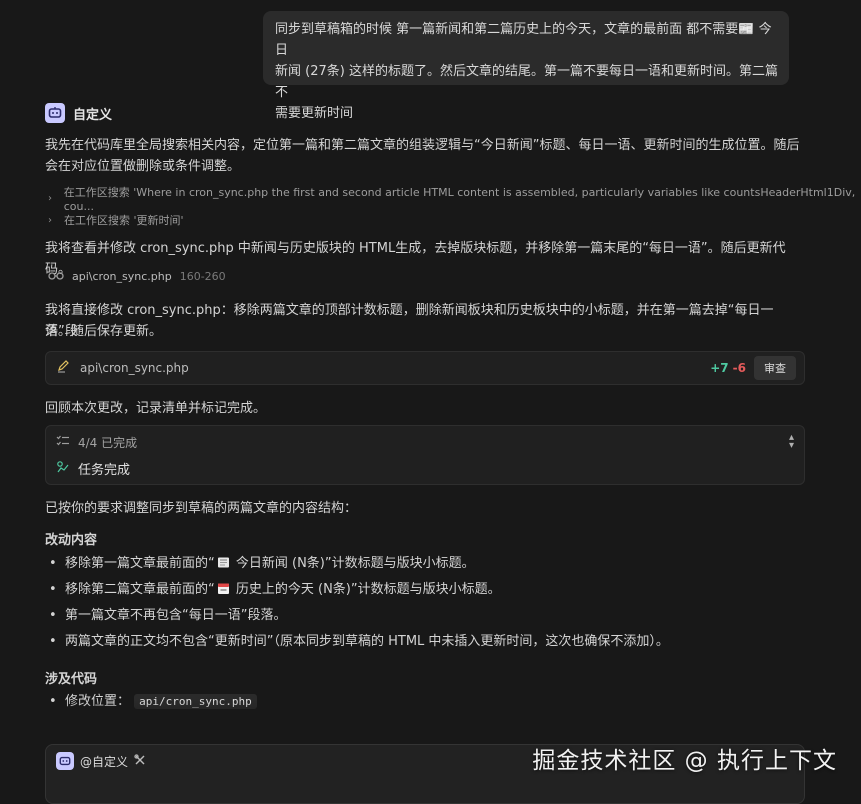 Image resolution: width=861 pixels, height=804 pixels. I want to click on newspaper-icon, so click(223, 560).